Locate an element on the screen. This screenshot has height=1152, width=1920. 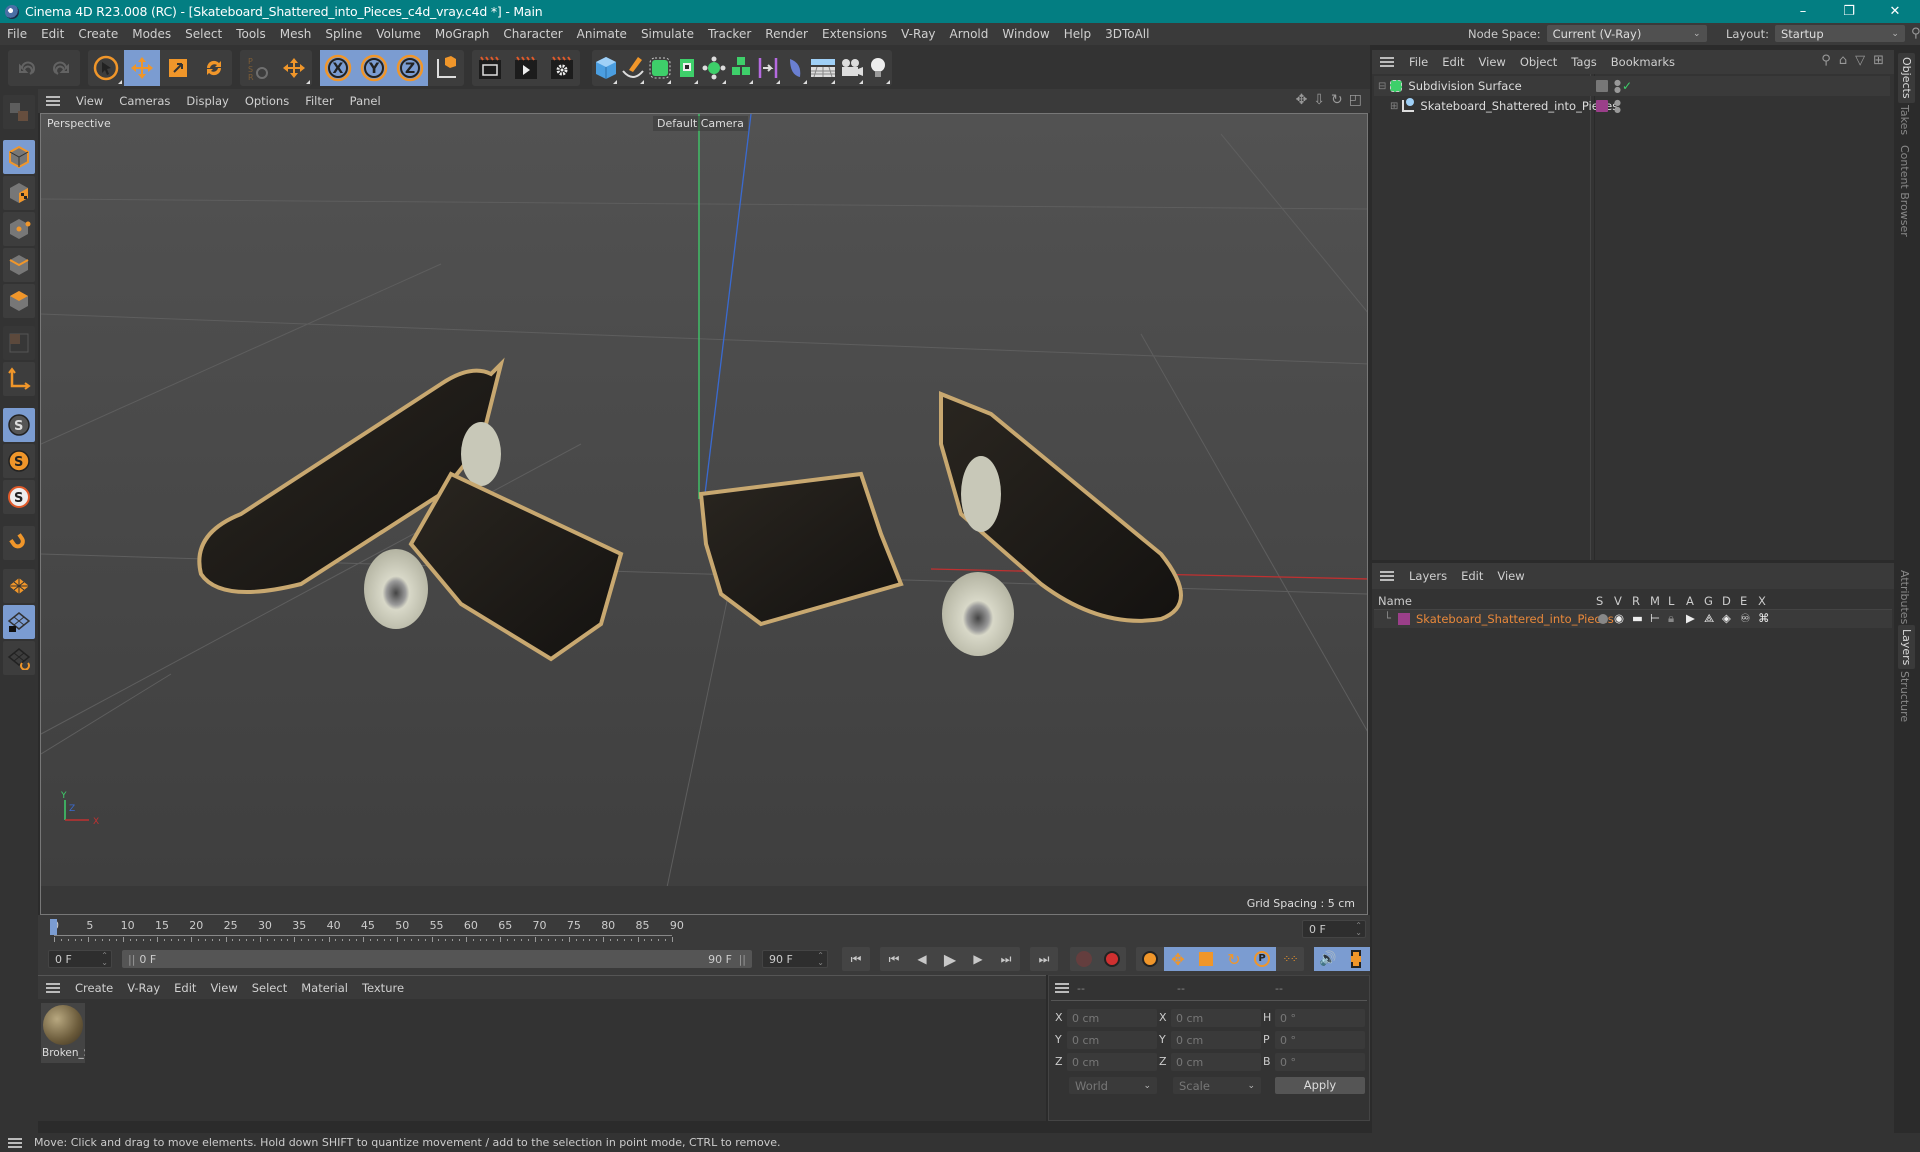
pos-z-field: 0 cm is located at coordinates (1112, 1062).